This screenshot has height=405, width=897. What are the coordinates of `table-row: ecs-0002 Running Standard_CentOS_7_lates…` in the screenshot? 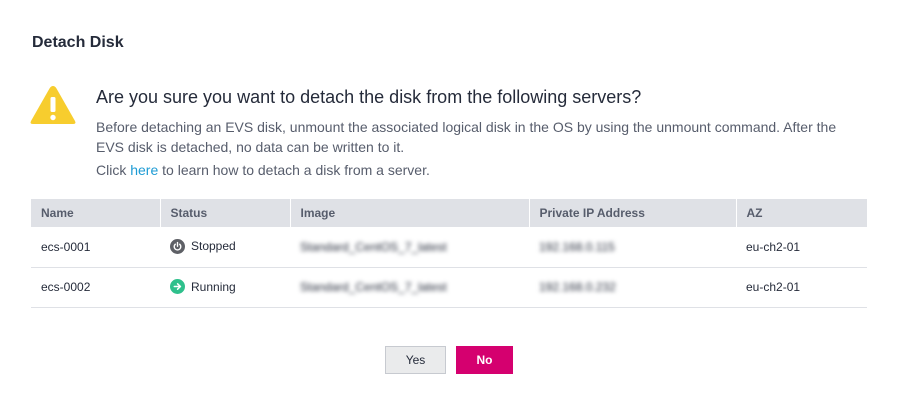 It's located at (449, 287).